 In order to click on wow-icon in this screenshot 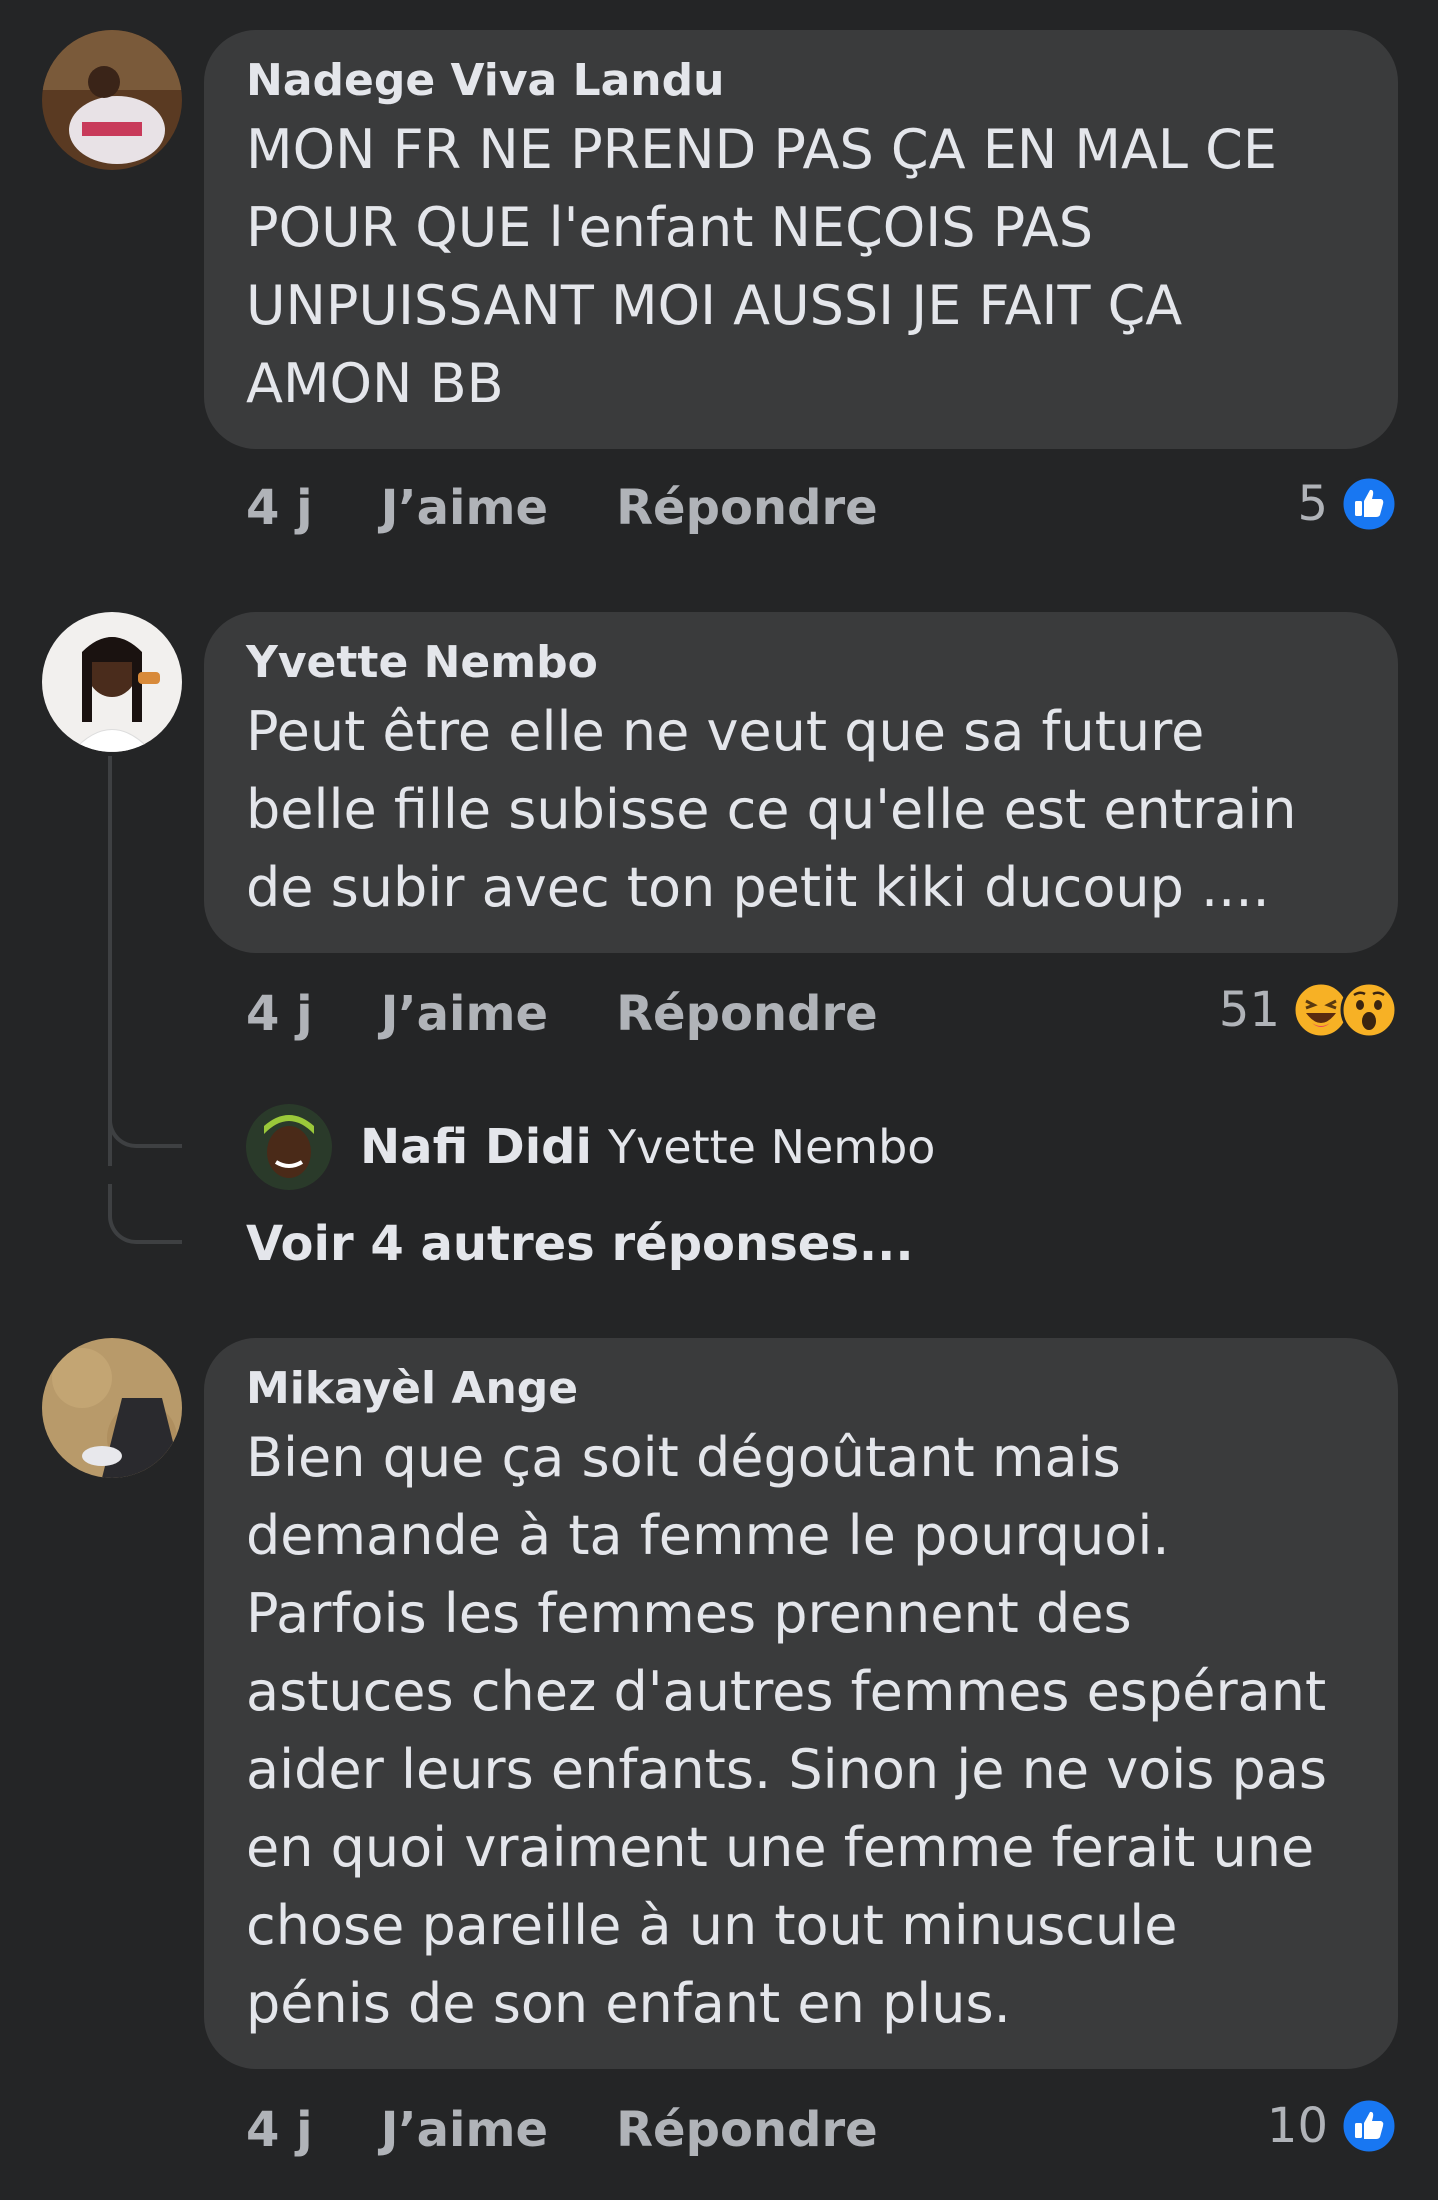, I will do `click(1369, 1010)`.